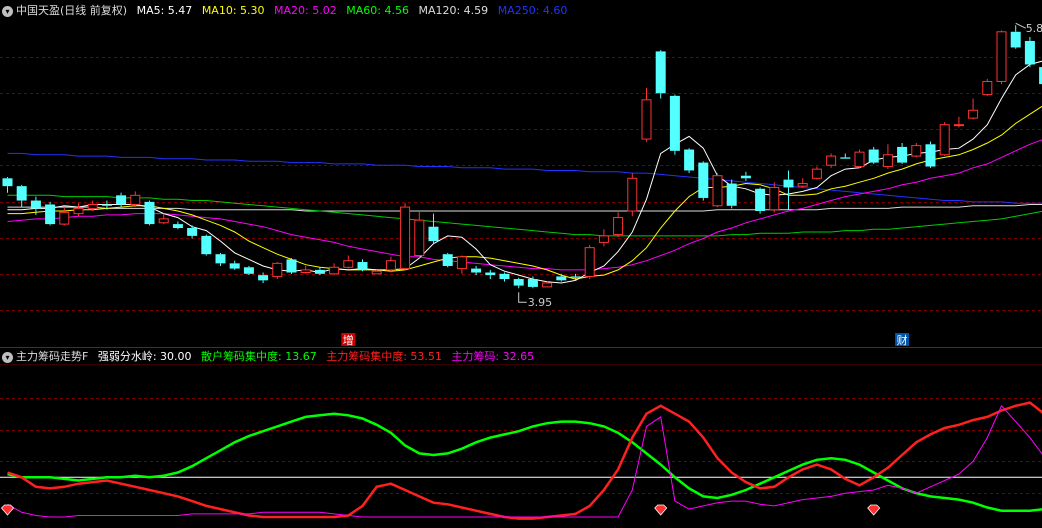 The width and height of the screenshot is (1042, 528). I want to click on legend-retail-concentration: 散户筹码集中度: 13.67, so click(259, 356).